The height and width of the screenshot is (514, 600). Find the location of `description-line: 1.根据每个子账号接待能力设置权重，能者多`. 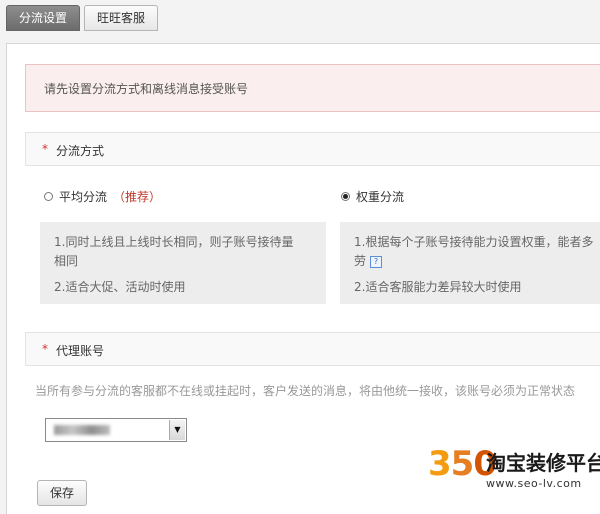

description-line: 1.根据每个子账号接待能力设置权重，能者多 is located at coordinates (474, 242).